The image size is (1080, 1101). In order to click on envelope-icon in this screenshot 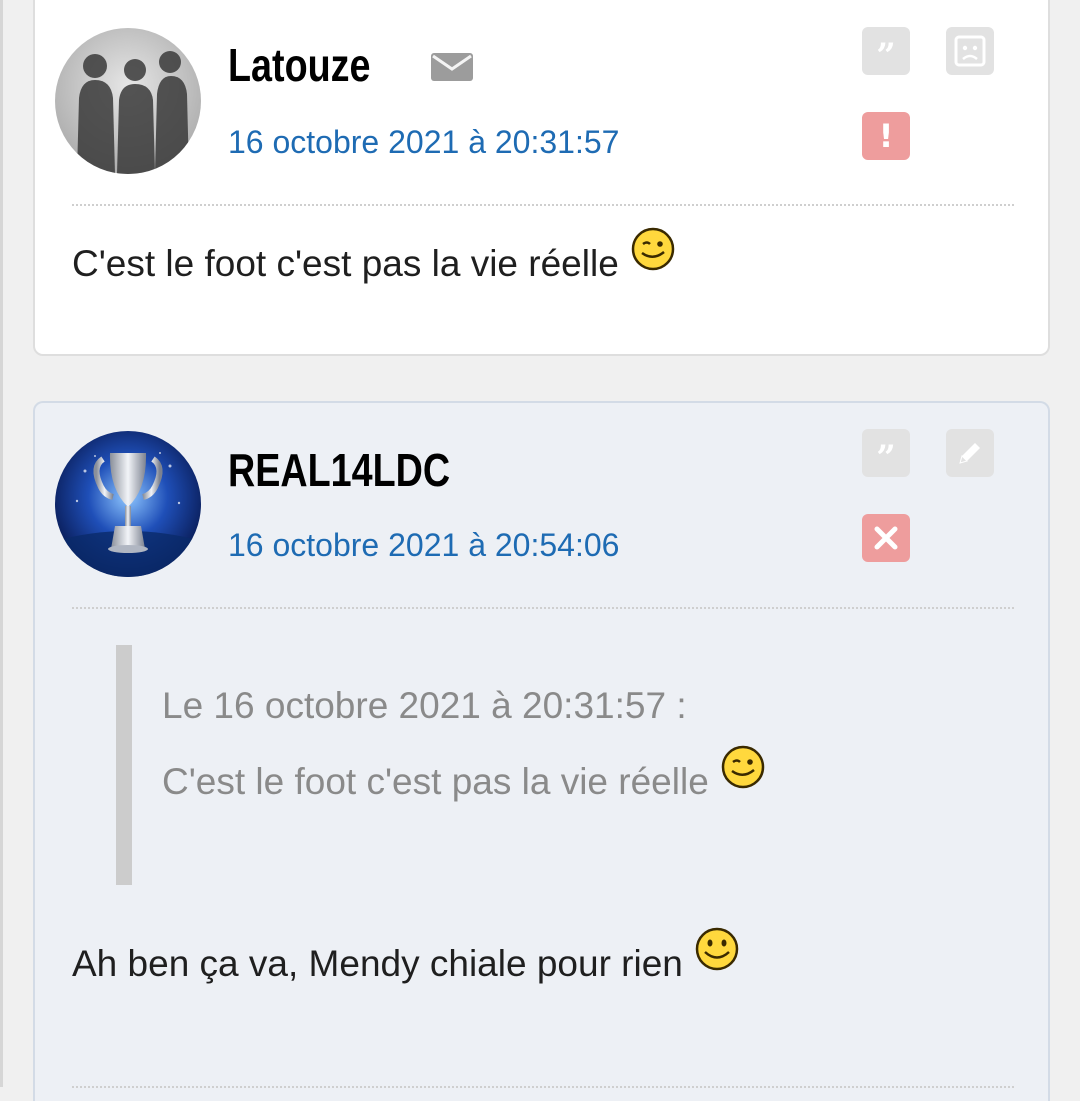, I will do `click(452, 67)`.